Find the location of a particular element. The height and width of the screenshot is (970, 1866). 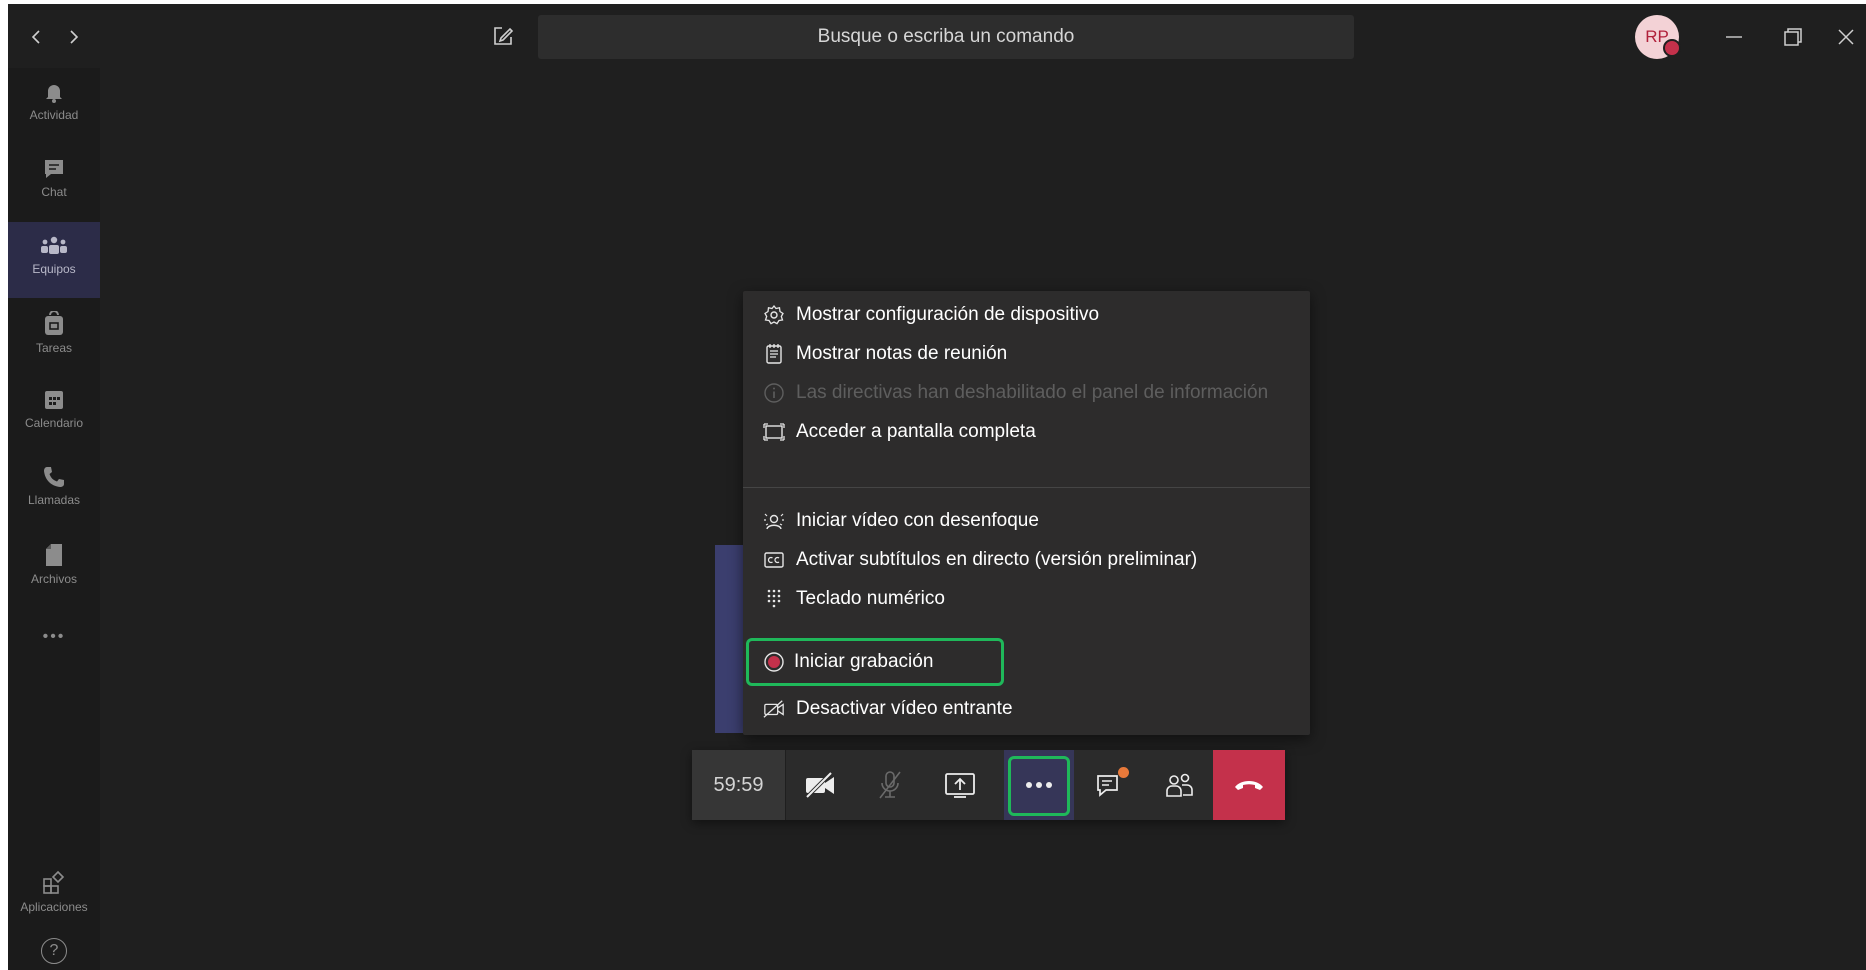

dialpad-icon is located at coordinates (774, 599).